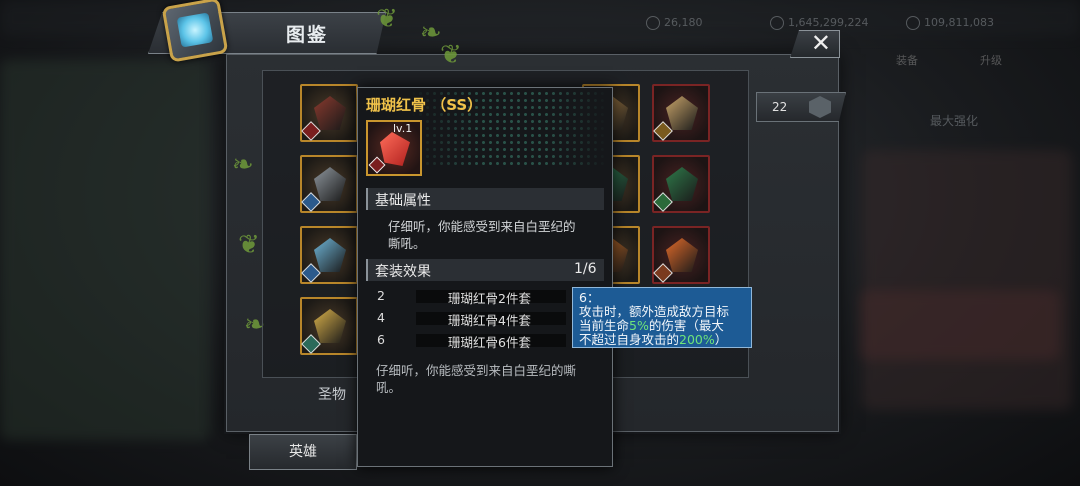 This screenshot has height=486, width=1080. What do you see at coordinates (482, 235) in the screenshot?
I see `base-attr-description: 仔细听，你能感受到来自白垩纪的嘶吼。` at bounding box center [482, 235].